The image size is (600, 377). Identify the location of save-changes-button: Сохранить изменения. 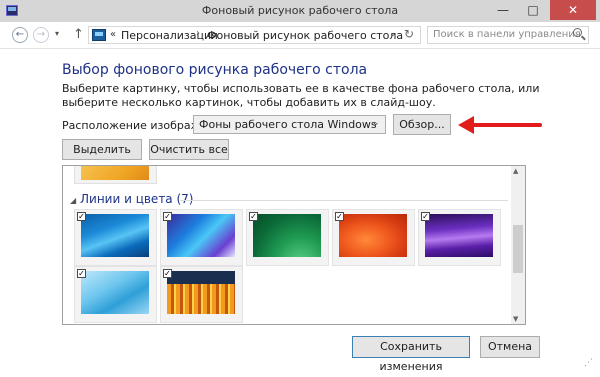
(411, 354).